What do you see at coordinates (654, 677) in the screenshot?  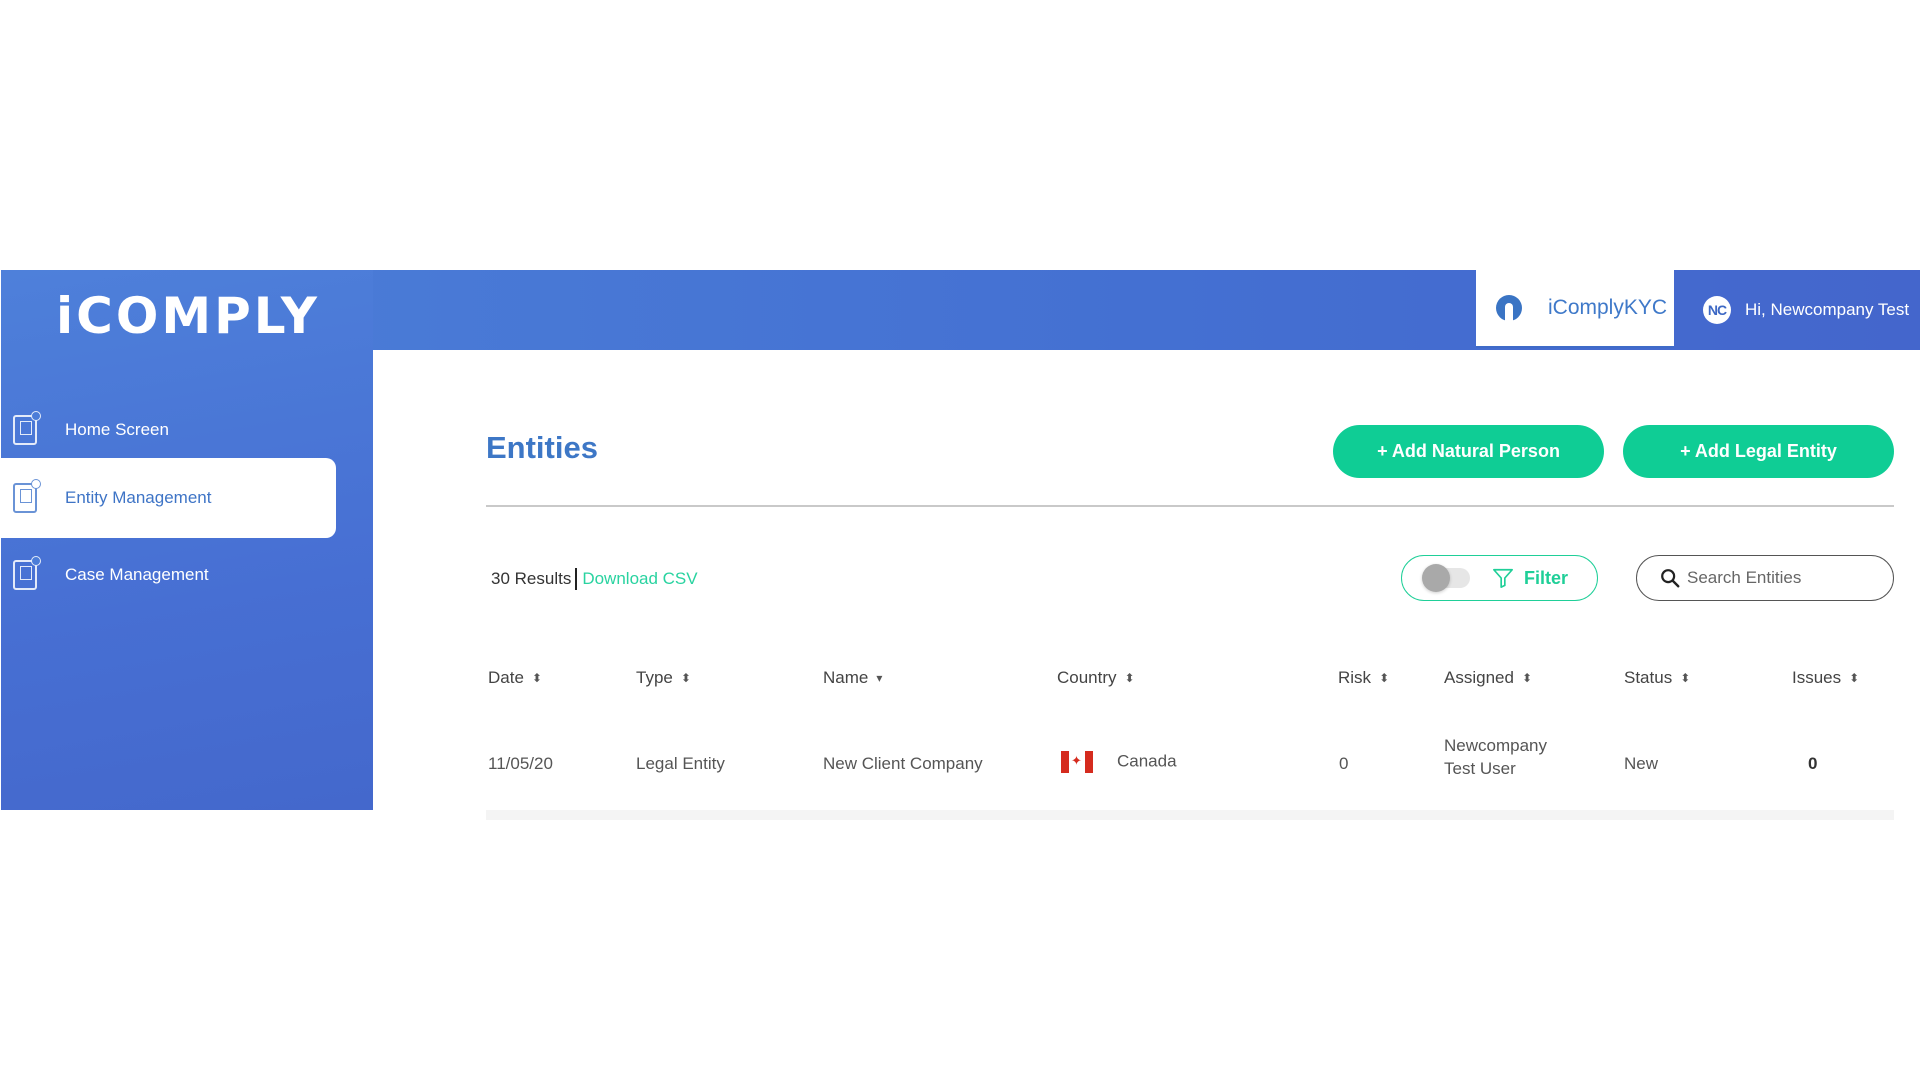 I see `column-label: Type` at bounding box center [654, 677].